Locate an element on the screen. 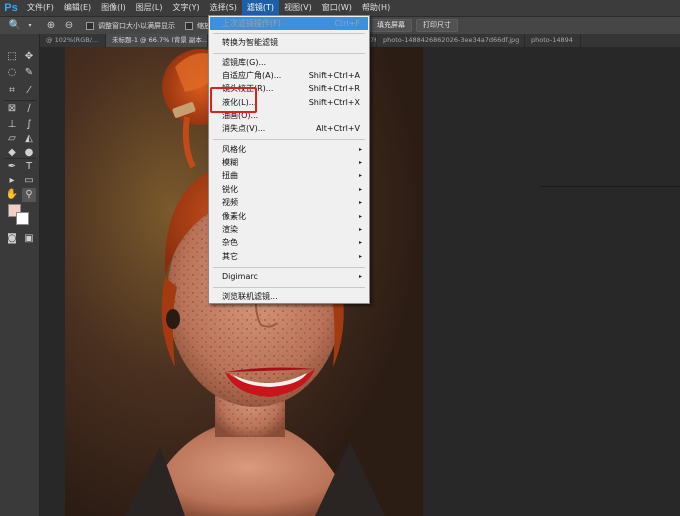 The width and height of the screenshot is (680, 516). crop-icon: ⌗ is located at coordinates (12, 91).